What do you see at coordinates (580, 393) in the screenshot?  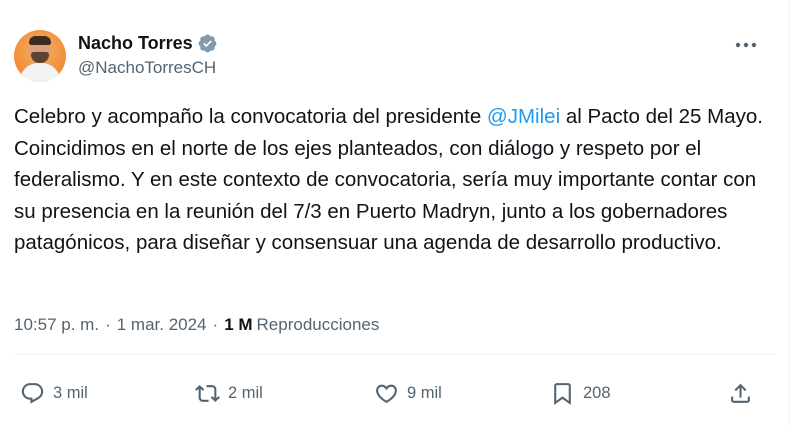 I see `bookmark-button: 208` at bounding box center [580, 393].